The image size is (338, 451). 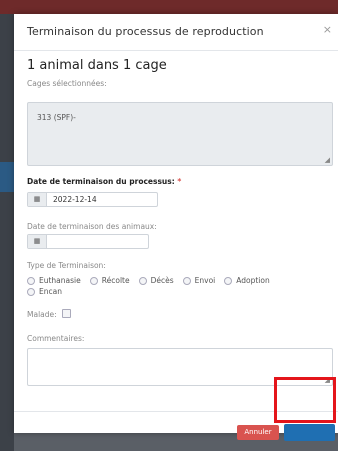 What do you see at coordinates (56, 117) in the screenshot?
I see `cages-value: 313 (SPF)-` at bounding box center [56, 117].